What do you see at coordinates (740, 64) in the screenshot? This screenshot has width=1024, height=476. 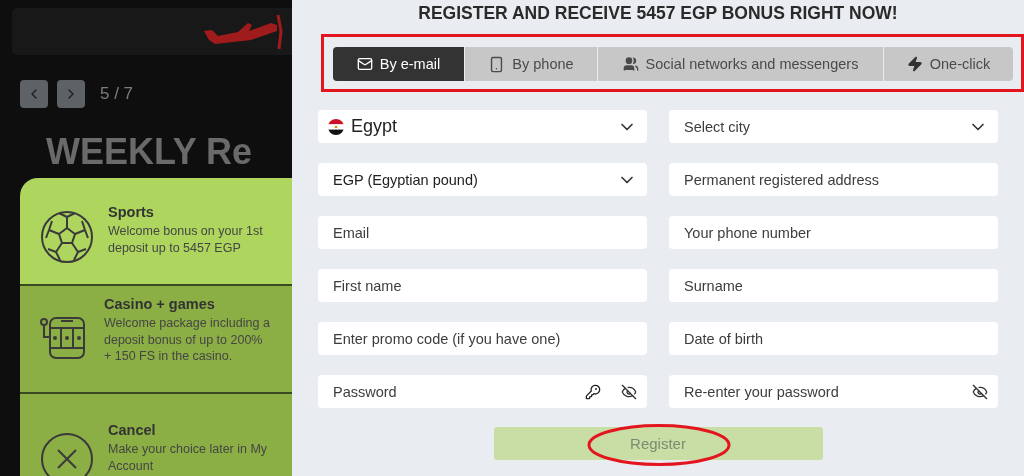 I see `tab: Social networks and messengers` at bounding box center [740, 64].